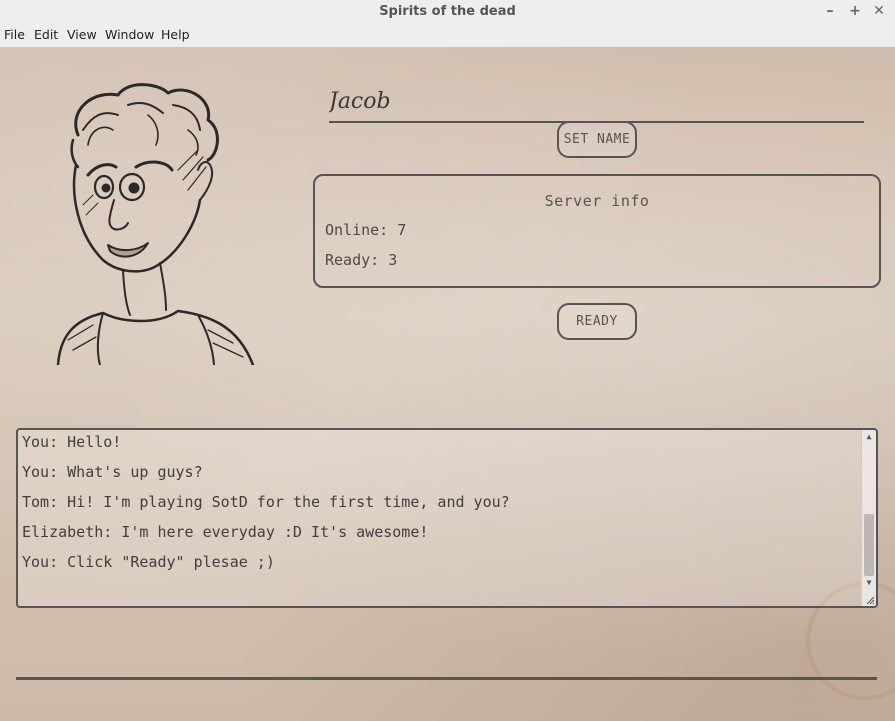 Image resolution: width=895 pixels, height=721 pixels. I want to click on chat-message: You: Hello!, so click(72, 442).